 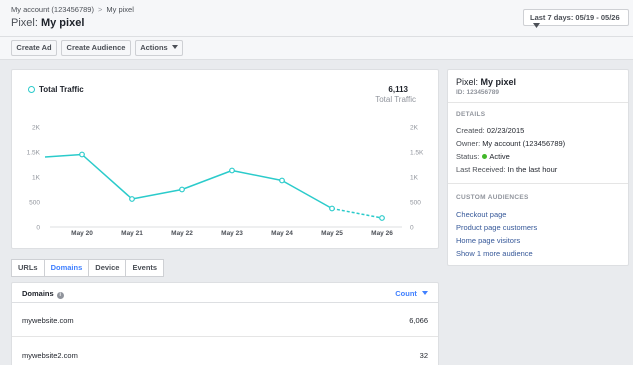 I want to click on owner-label: Owner:, so click(x=468, y=143).